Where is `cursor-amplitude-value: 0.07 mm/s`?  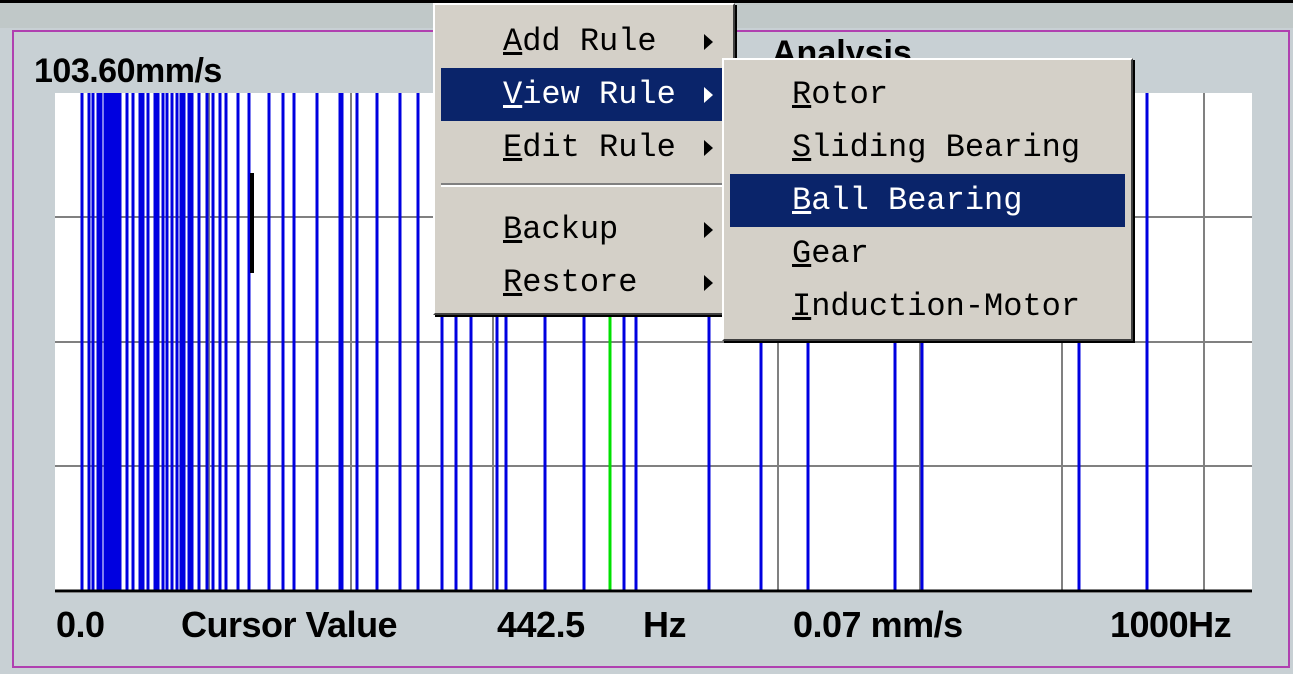 cursor-amplitude-value: 0.07 mm/s is located at coordinates (878, 624).